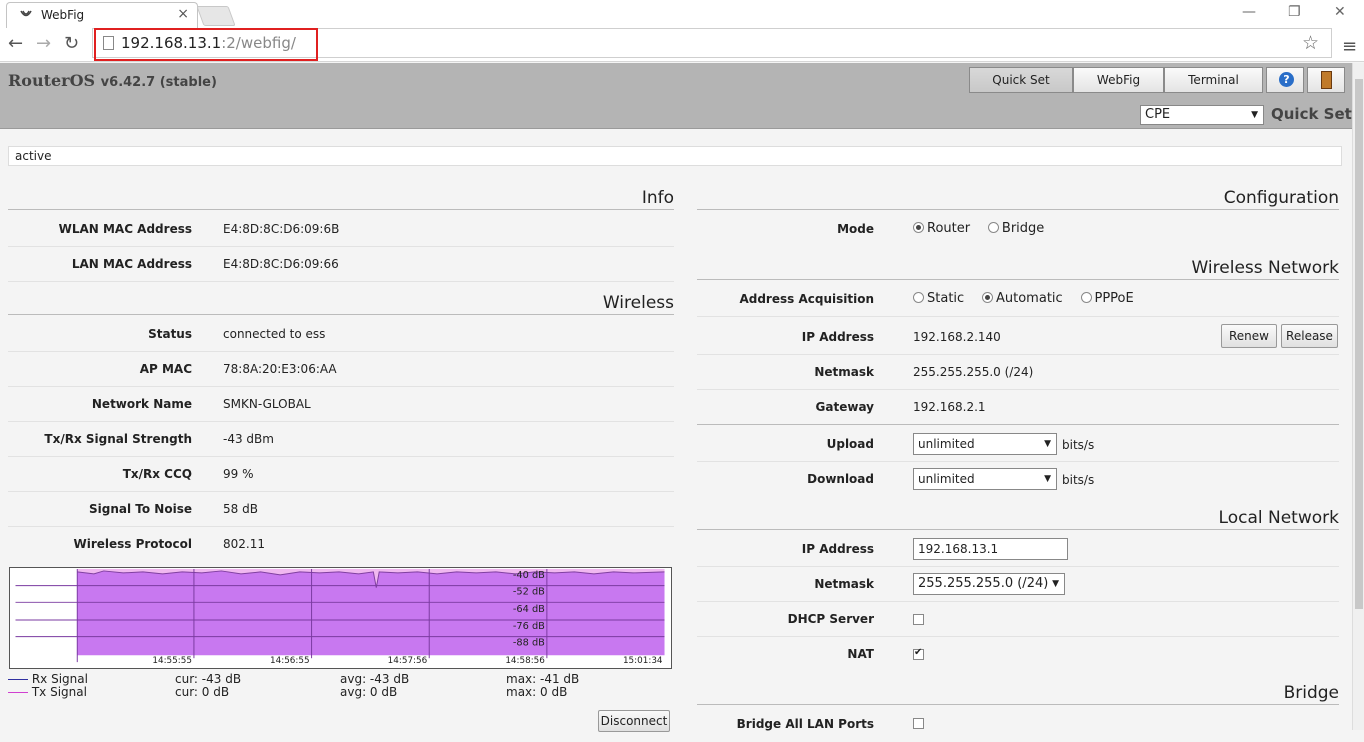  Describe the element at coordinates (1249, 12) in the screenshot. I see `minimize-icon: —` at that location.